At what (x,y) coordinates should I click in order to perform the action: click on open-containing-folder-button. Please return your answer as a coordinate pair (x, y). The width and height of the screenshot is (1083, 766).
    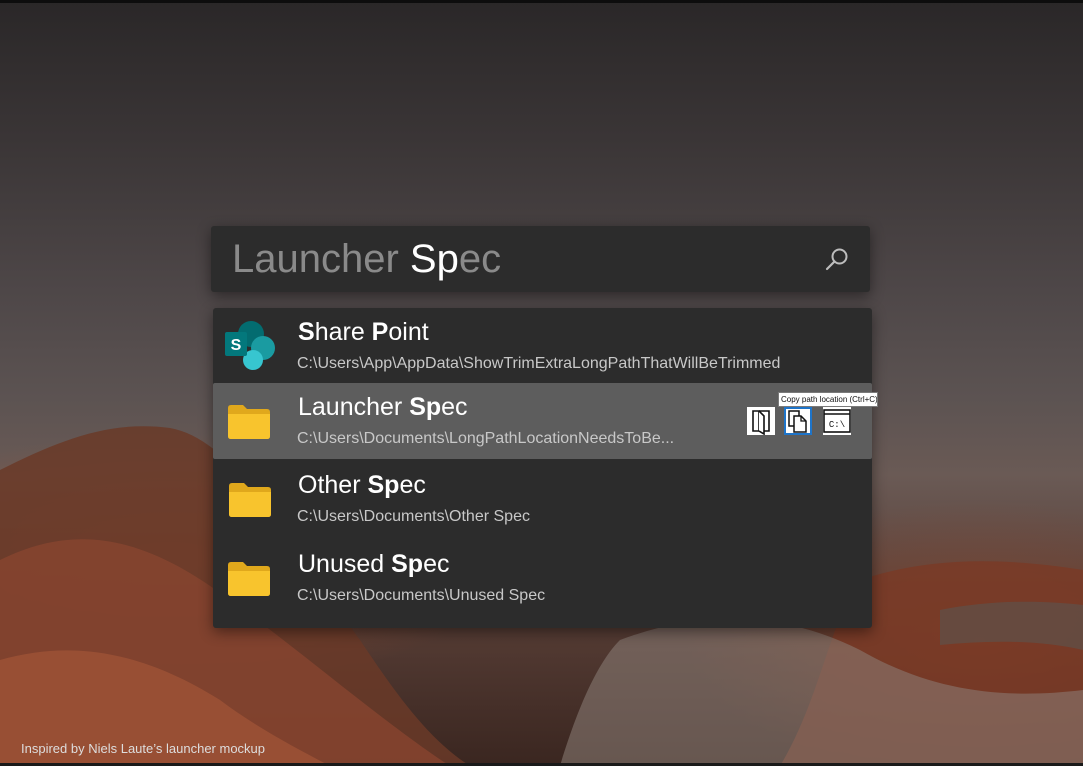
    Looking at the image, I should click on (761, 421).